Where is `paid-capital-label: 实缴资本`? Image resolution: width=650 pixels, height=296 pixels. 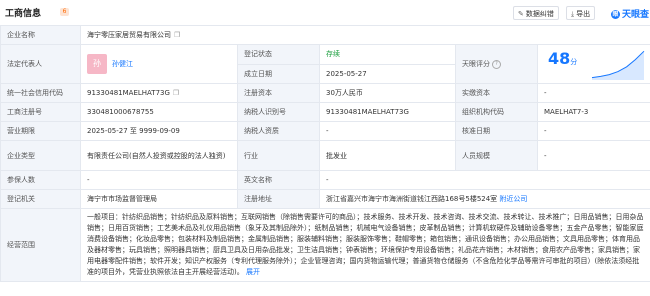 paid-capital-label: 实缴资本 is located at coordinates (496, 93).